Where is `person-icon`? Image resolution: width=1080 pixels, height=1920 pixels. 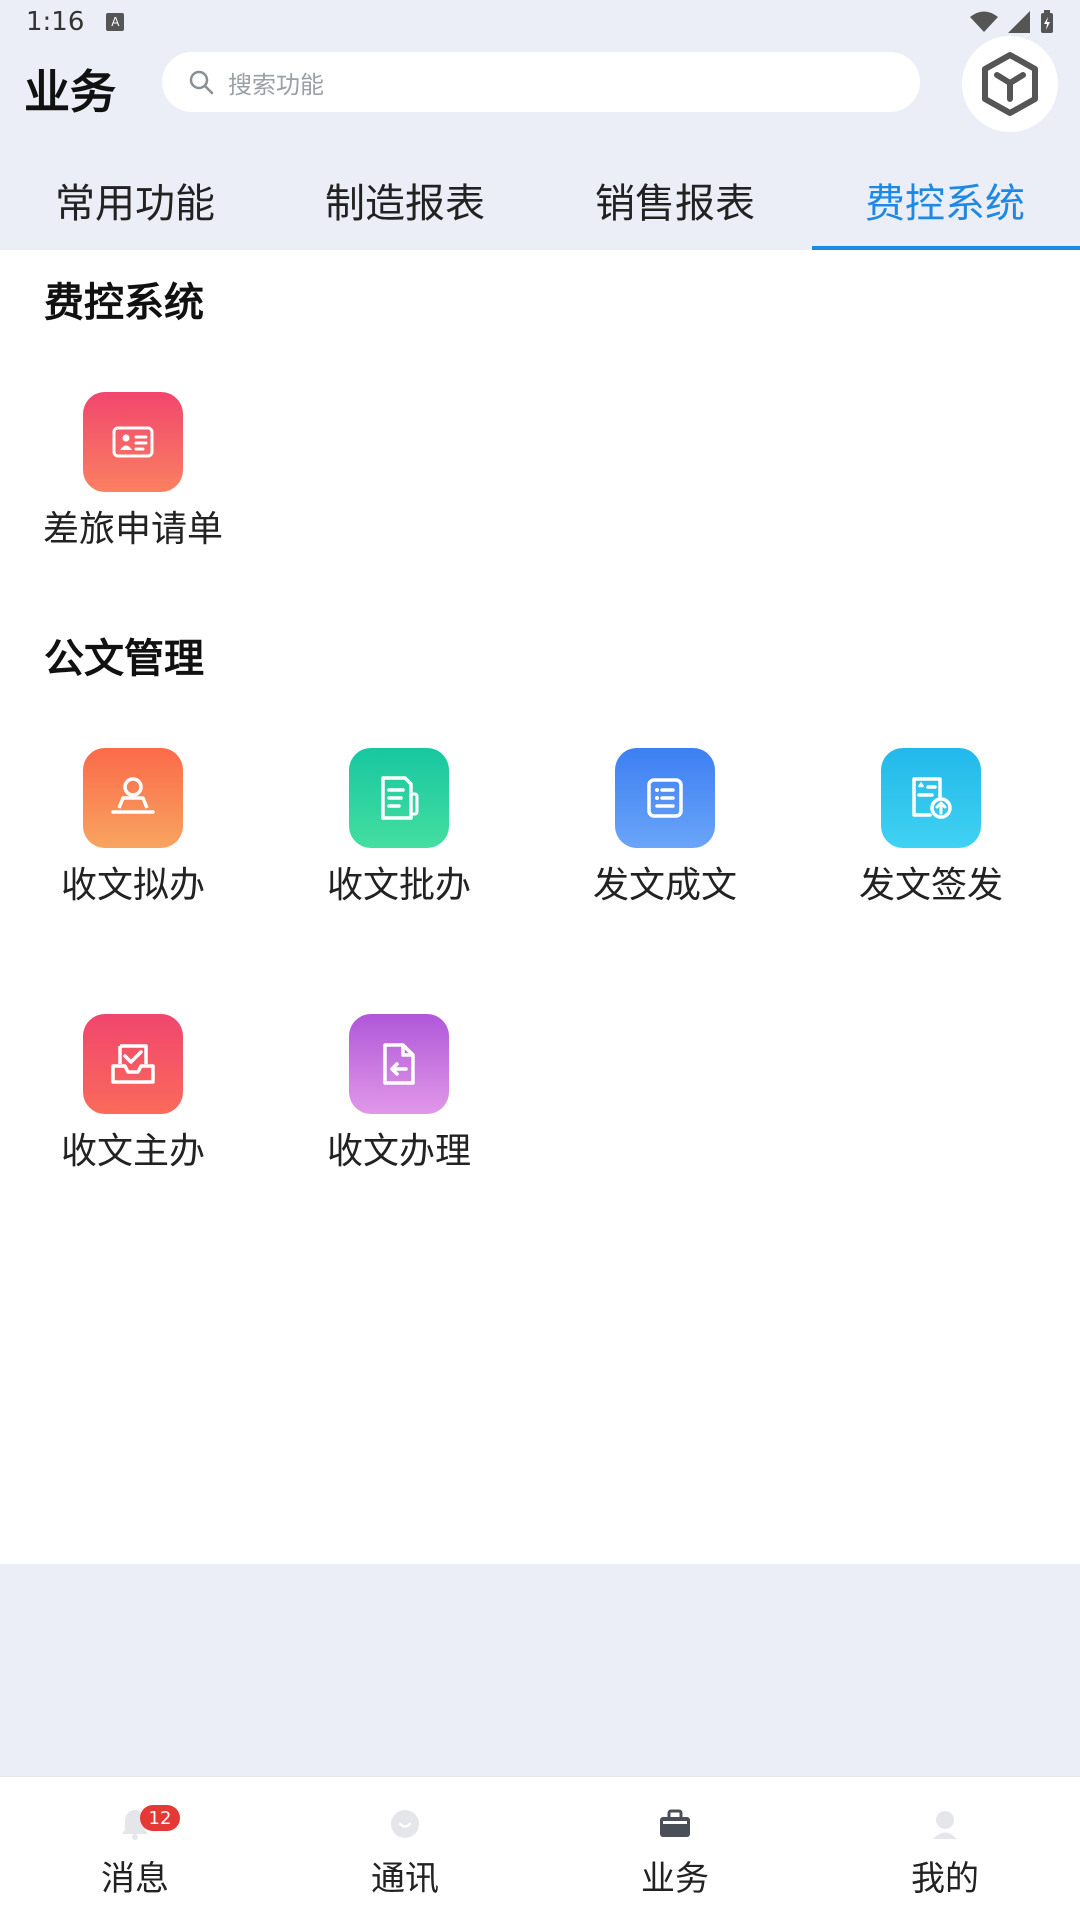 person-icon is located at coordinates (945, 1825).